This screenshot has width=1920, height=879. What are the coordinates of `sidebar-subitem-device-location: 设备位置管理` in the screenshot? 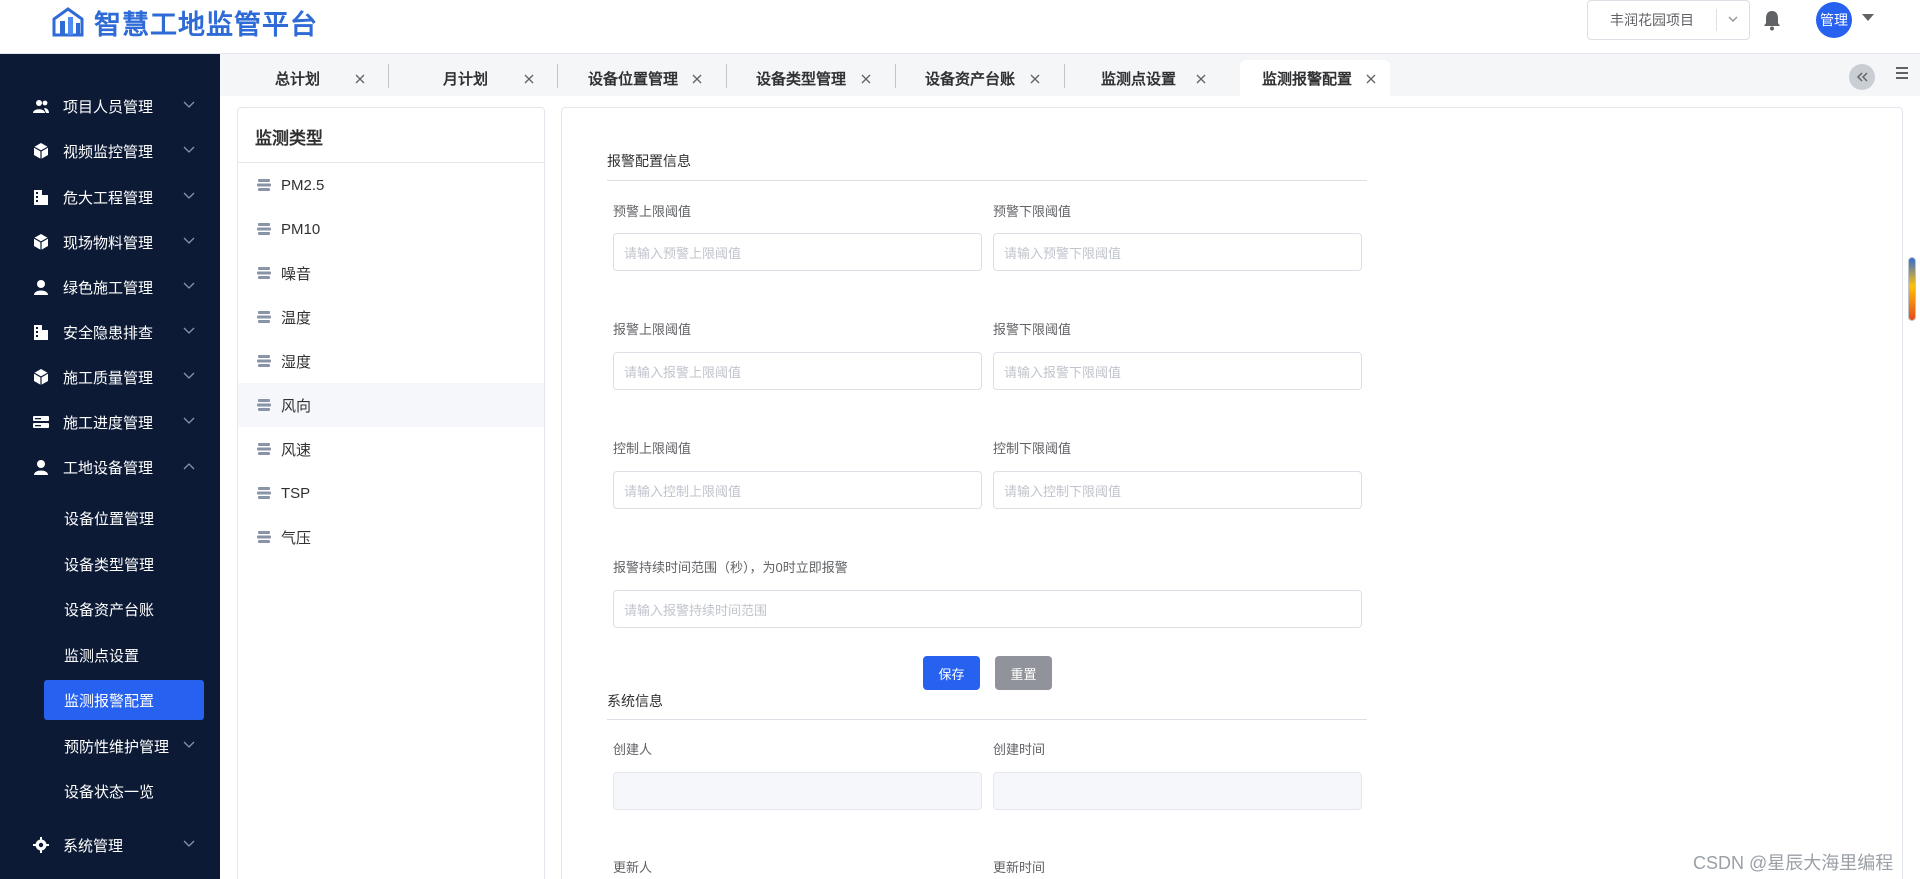 It's located at (124, 518).